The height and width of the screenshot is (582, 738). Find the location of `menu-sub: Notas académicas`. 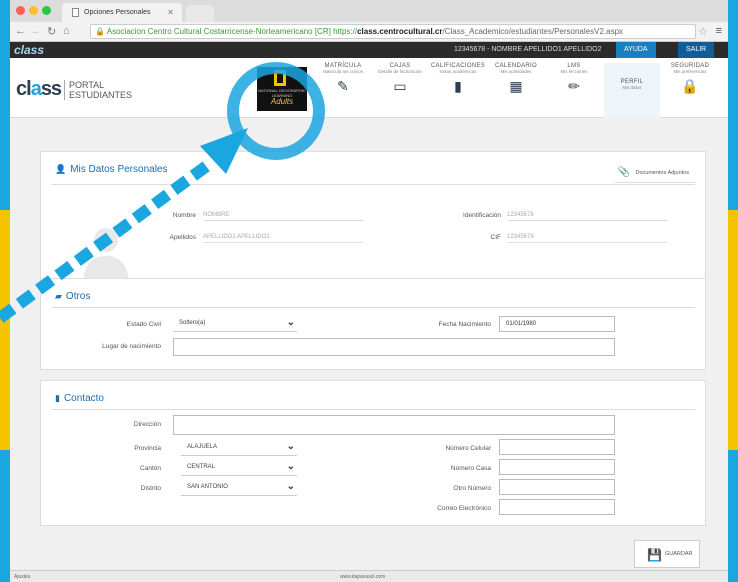

menu-sub: Notas académicas is located at coordinates (458, 71).